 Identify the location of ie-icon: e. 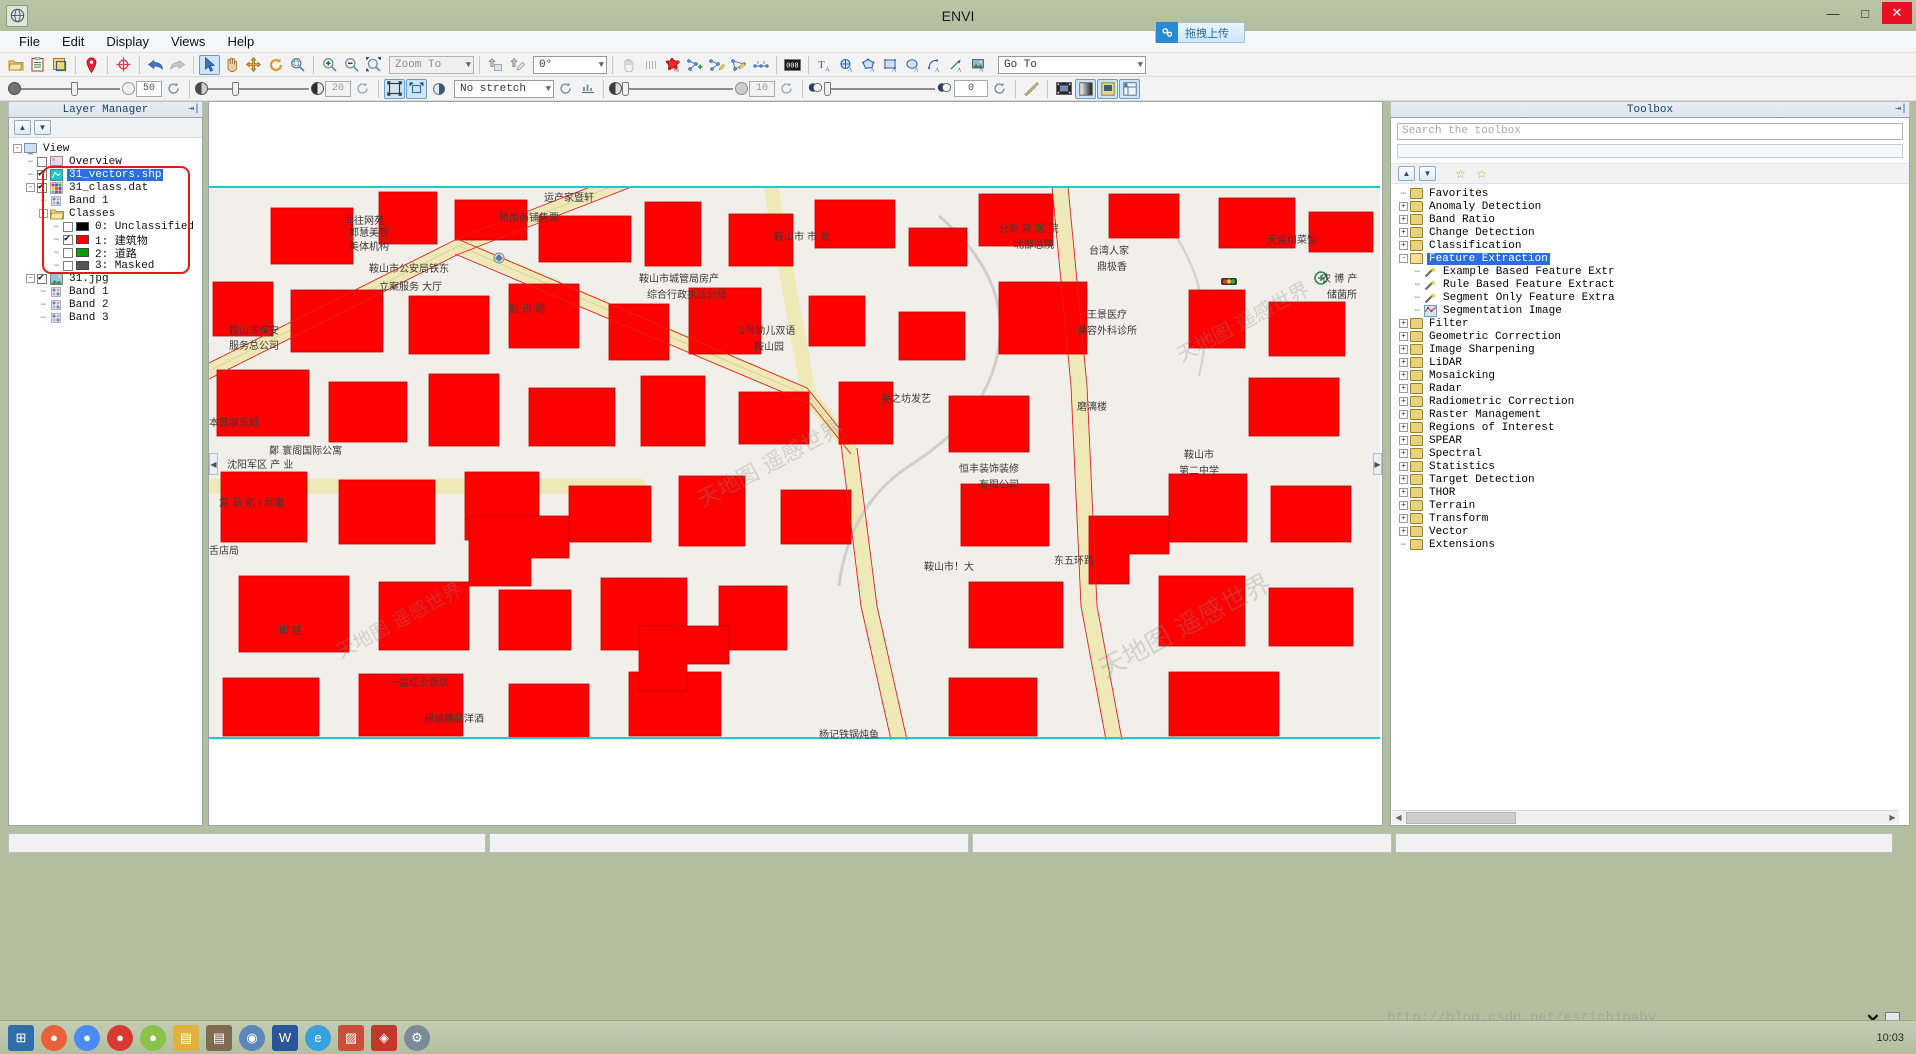
(318, 1037).